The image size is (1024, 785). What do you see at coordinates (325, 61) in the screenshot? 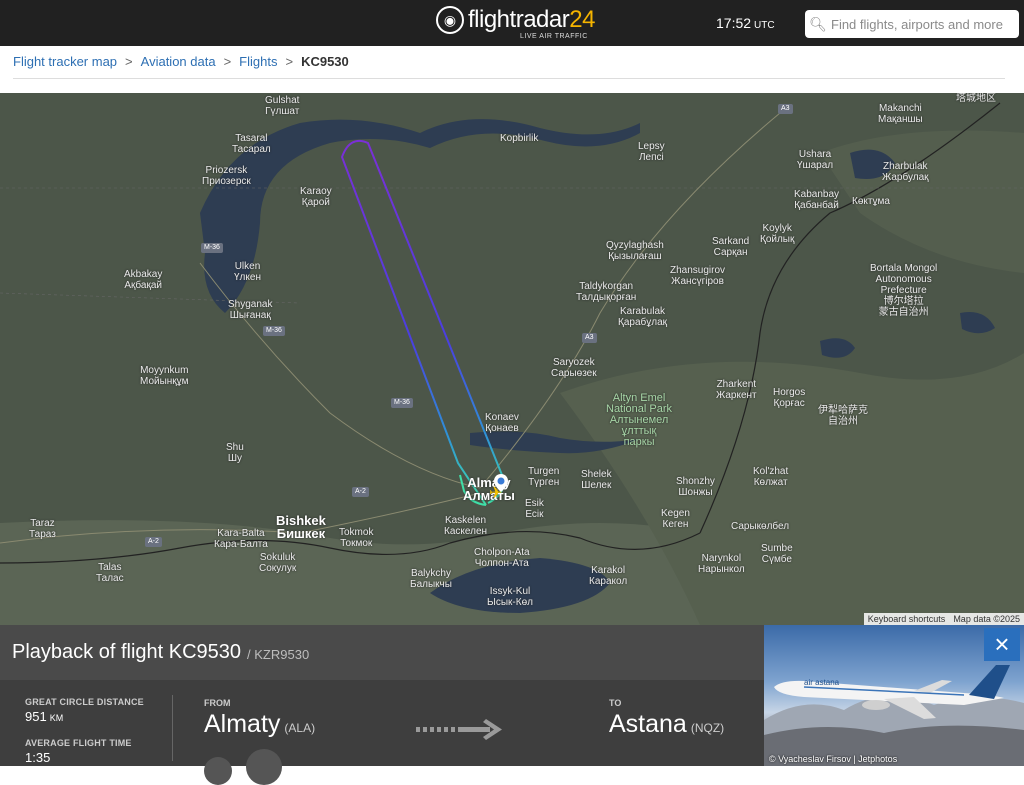
I see `breadcrumb-current-flight: KC9530` at bounding box center [325, 61].